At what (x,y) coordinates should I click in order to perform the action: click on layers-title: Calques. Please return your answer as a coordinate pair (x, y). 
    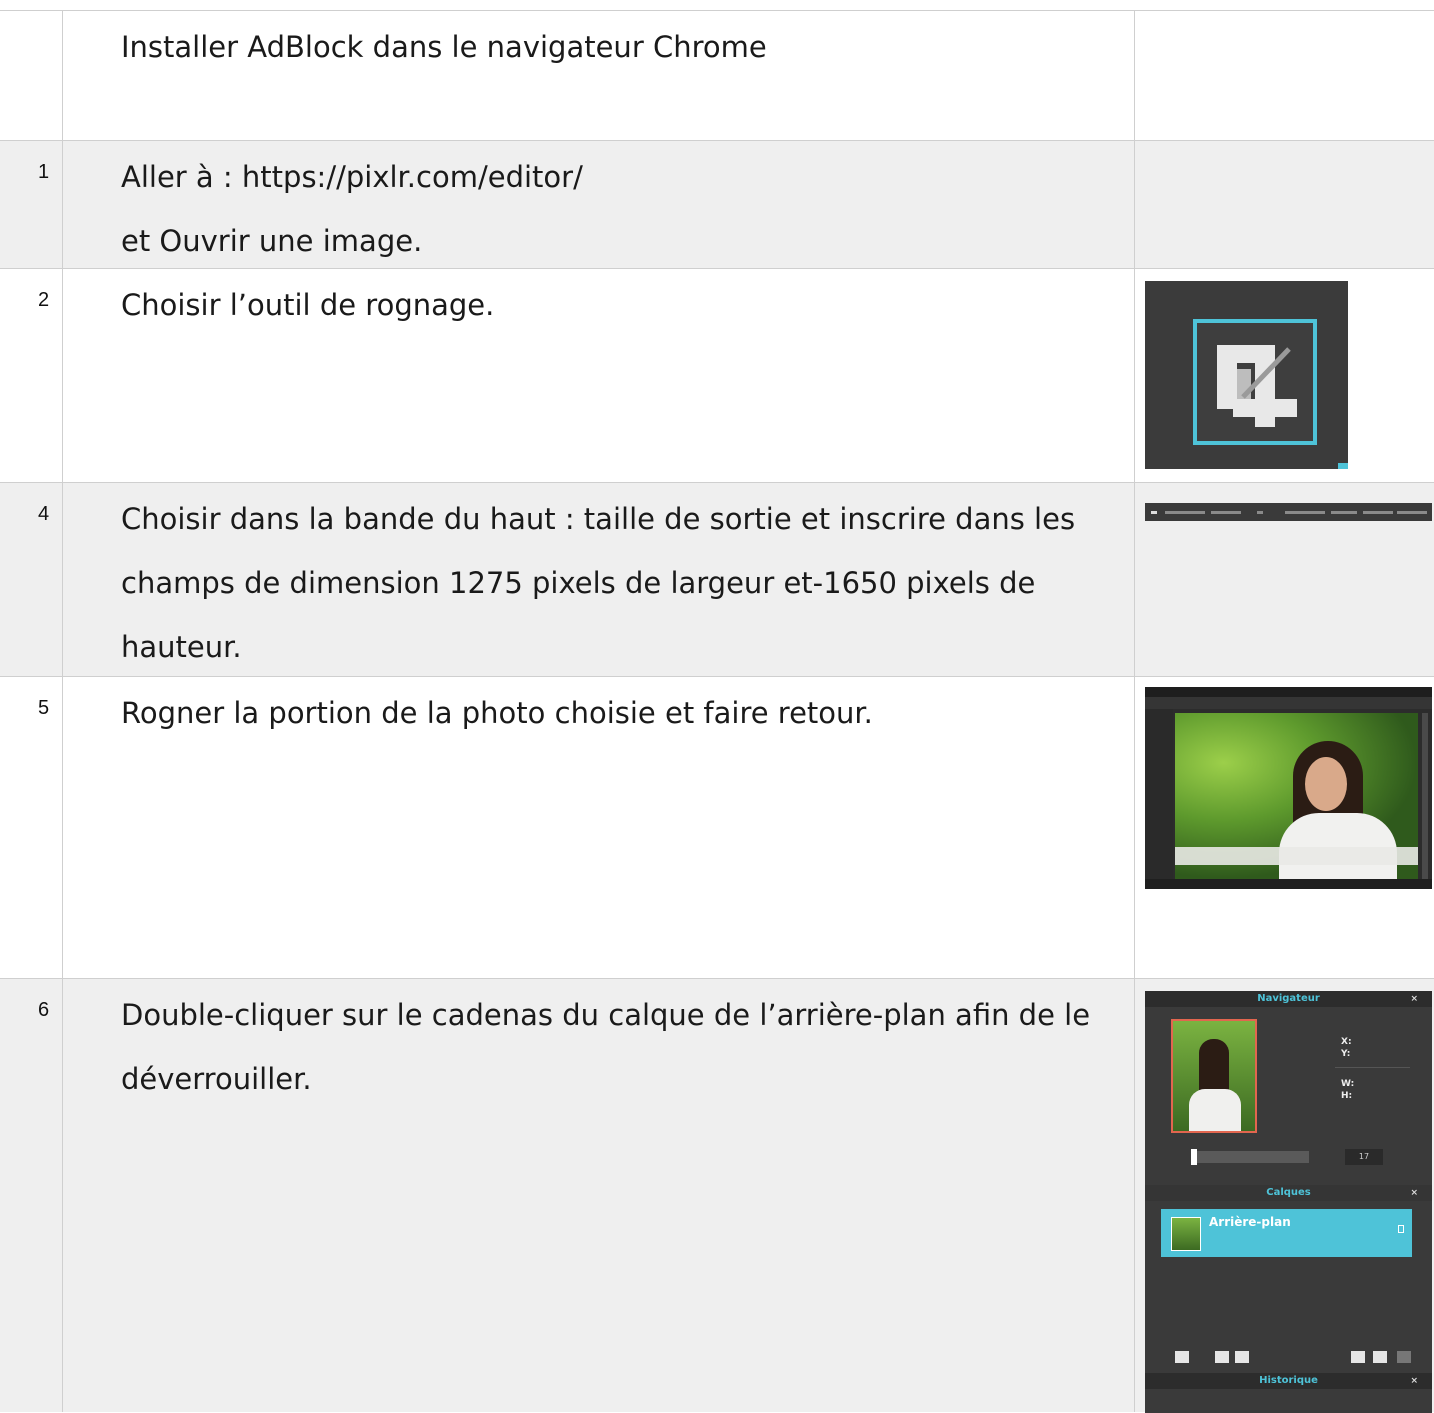
    Looking at the image, I should click on (1288, 1192).